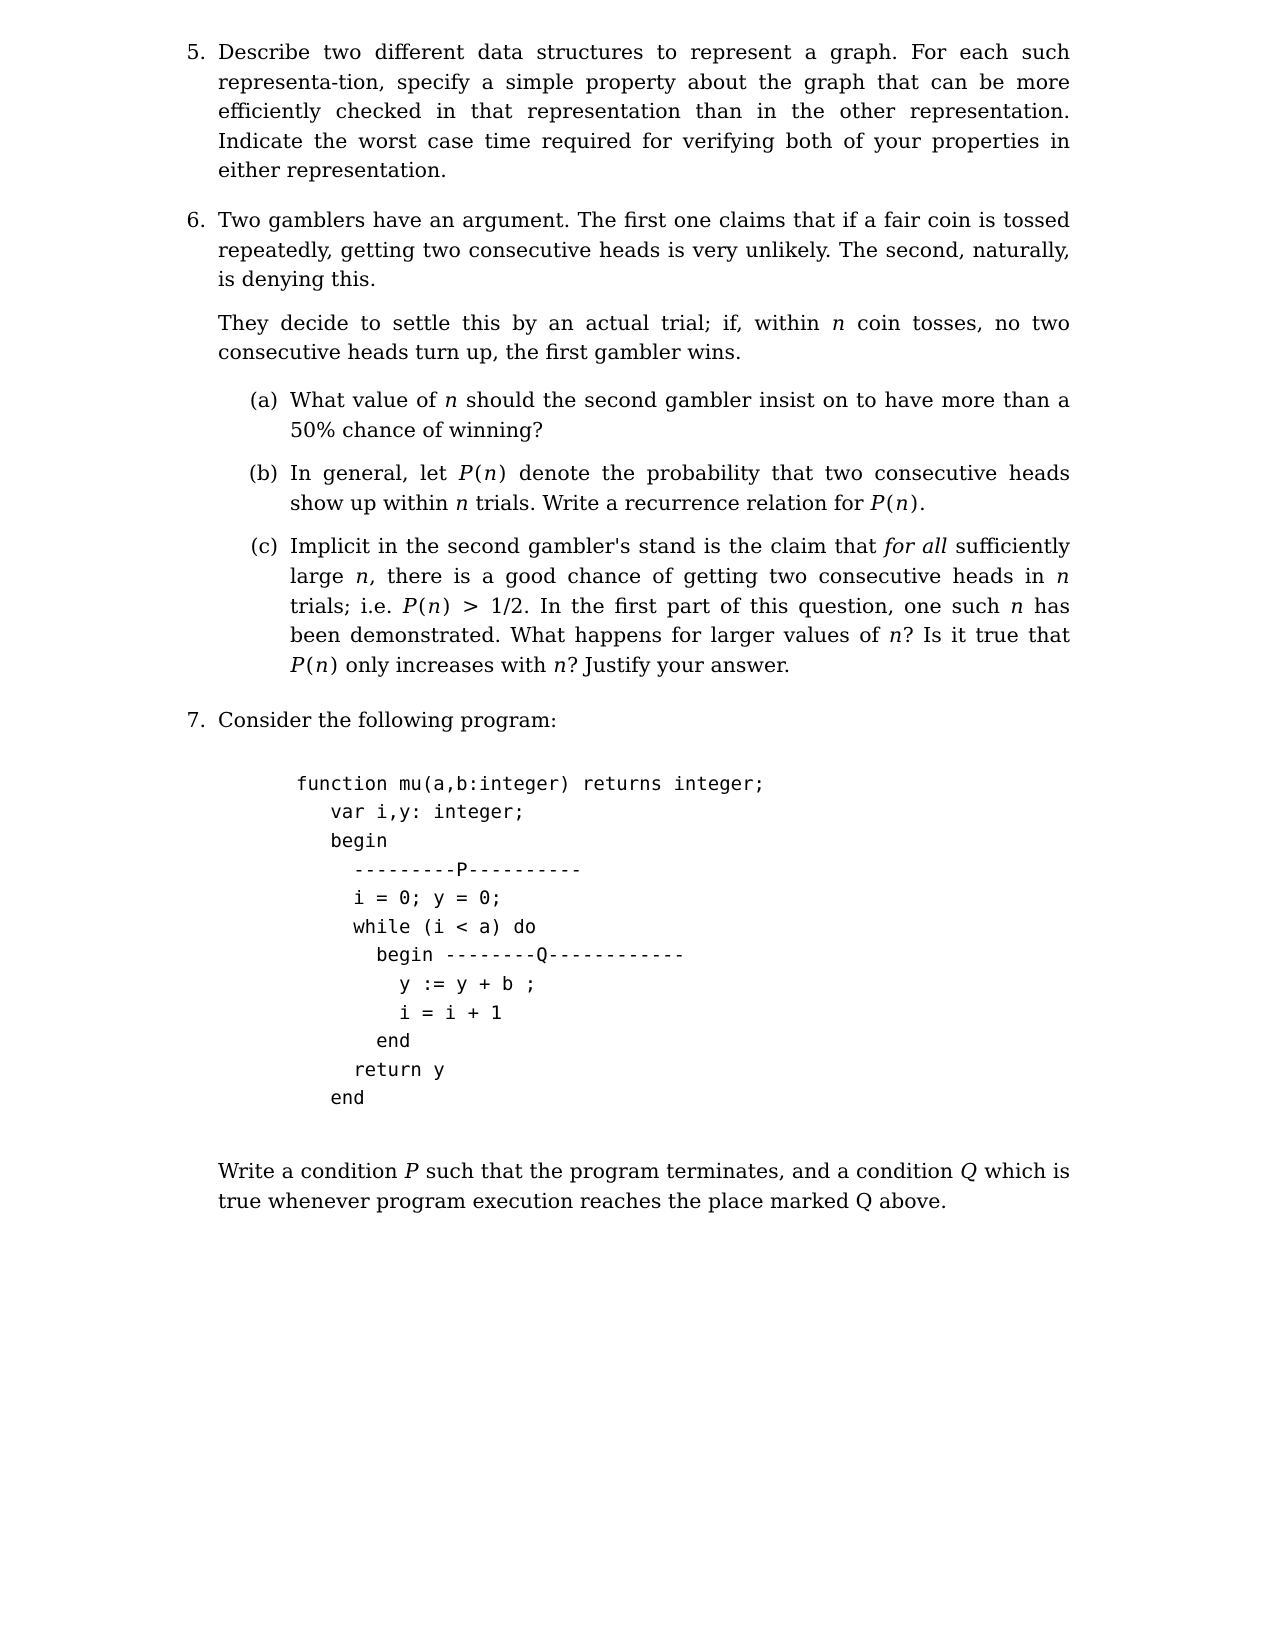 Image resolution: width=1275 pixels, height=1651 pixels. I want to click on c-l4c: only increases with, so click(446, 664).